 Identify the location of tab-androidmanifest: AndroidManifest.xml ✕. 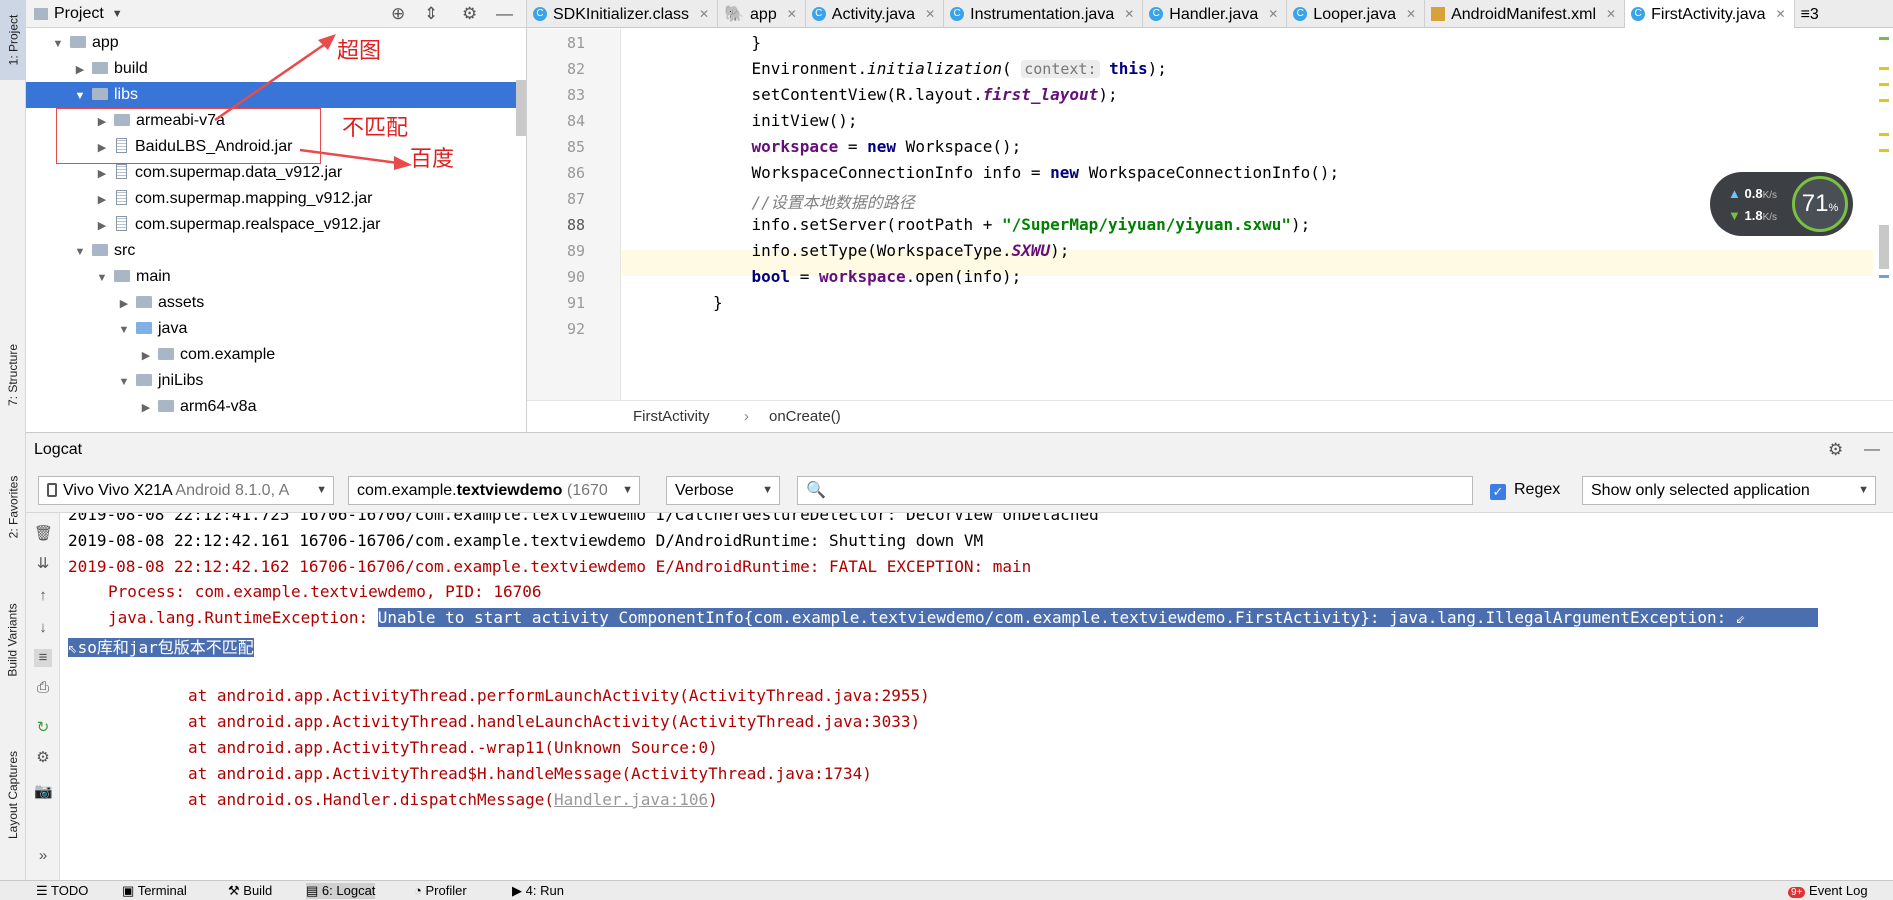
(1525, 14).